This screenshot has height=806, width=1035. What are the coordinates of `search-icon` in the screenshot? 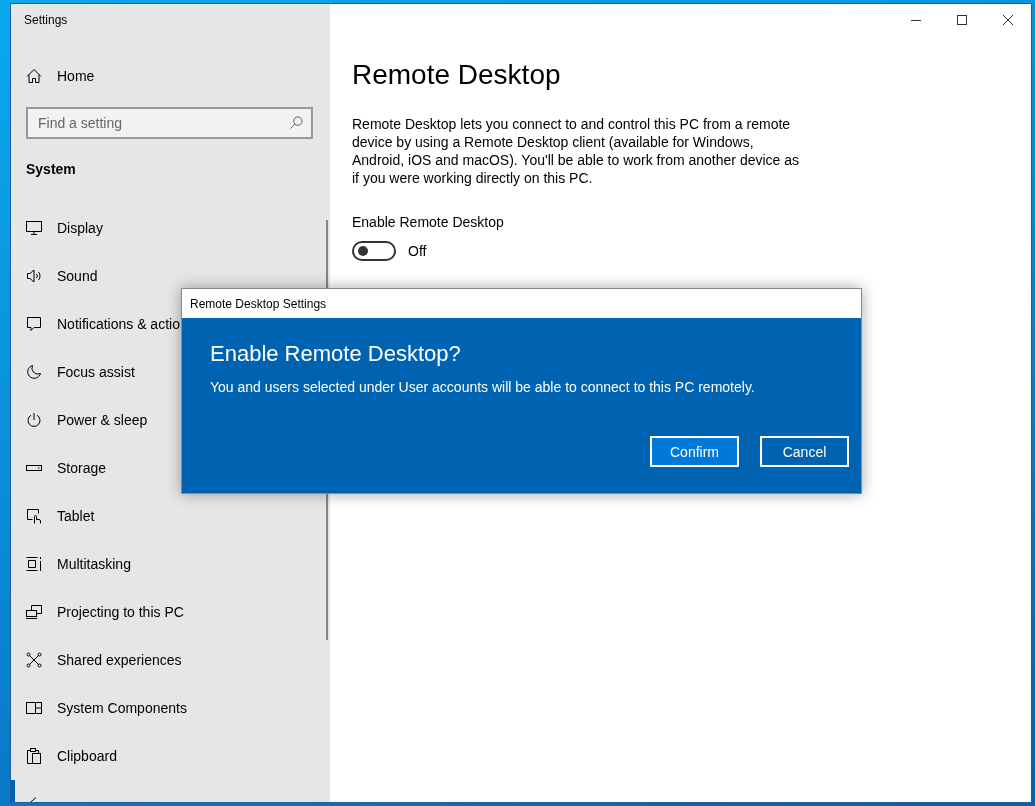 It's located at (296, 122).